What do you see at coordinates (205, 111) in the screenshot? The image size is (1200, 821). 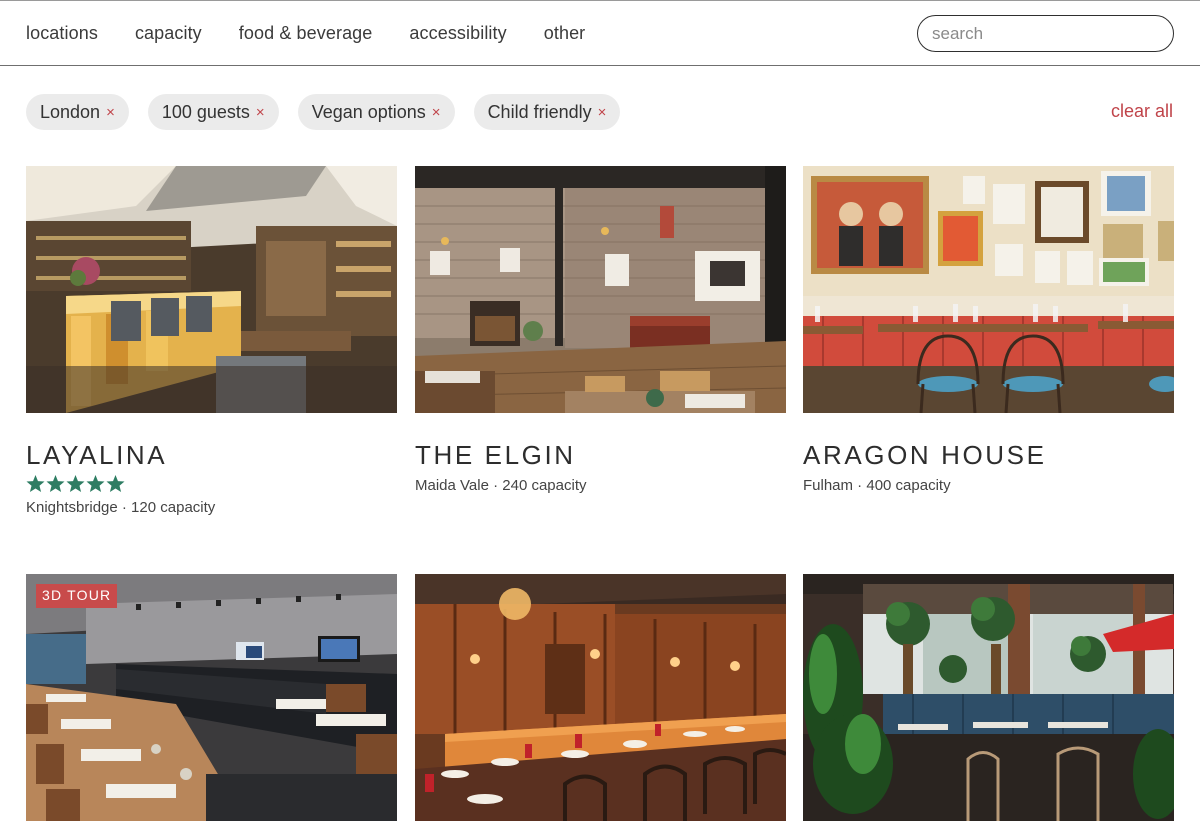 I see `filter-chip-label: 100 guests` at bounding box center [205, 111].